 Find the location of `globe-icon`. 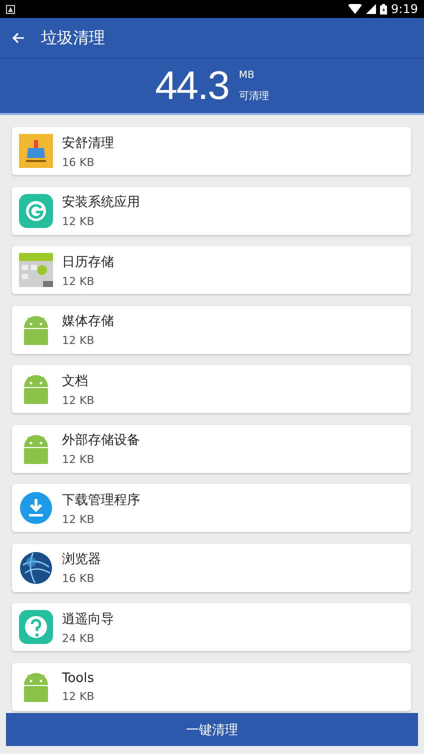

globe-icon is located at coordinates (36, 567).